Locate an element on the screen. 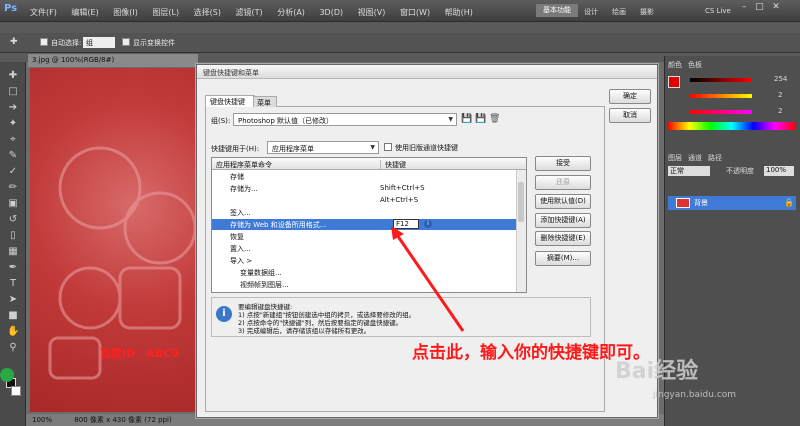 The height and width of the screenshot is (426, 800). blue-value: 2 is located at coordinates (780, 111).